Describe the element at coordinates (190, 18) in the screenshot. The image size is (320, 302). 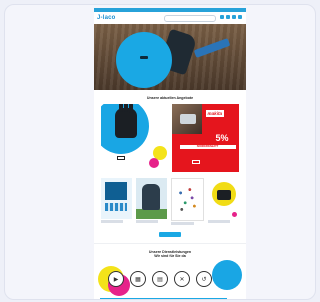
I see `search-input` at that location.